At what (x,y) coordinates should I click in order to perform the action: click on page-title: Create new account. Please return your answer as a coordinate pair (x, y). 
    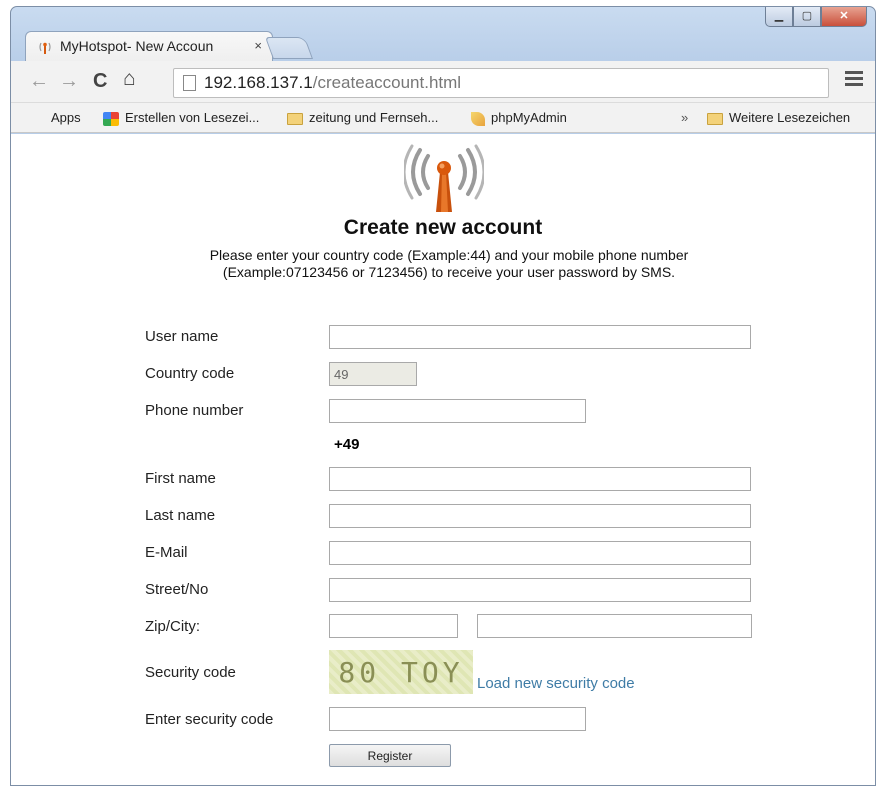
    Looking at the image, I should click on (443, 227).